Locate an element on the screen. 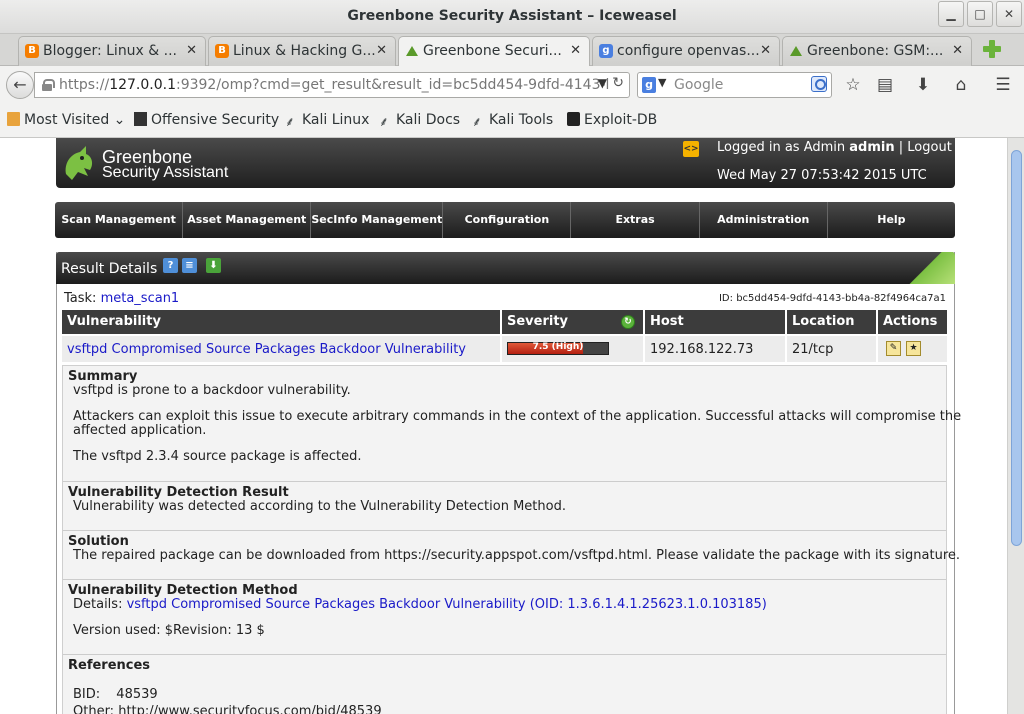 The image size is (1024, 714). exploitdb-icon is located at coordinates (573, 119).